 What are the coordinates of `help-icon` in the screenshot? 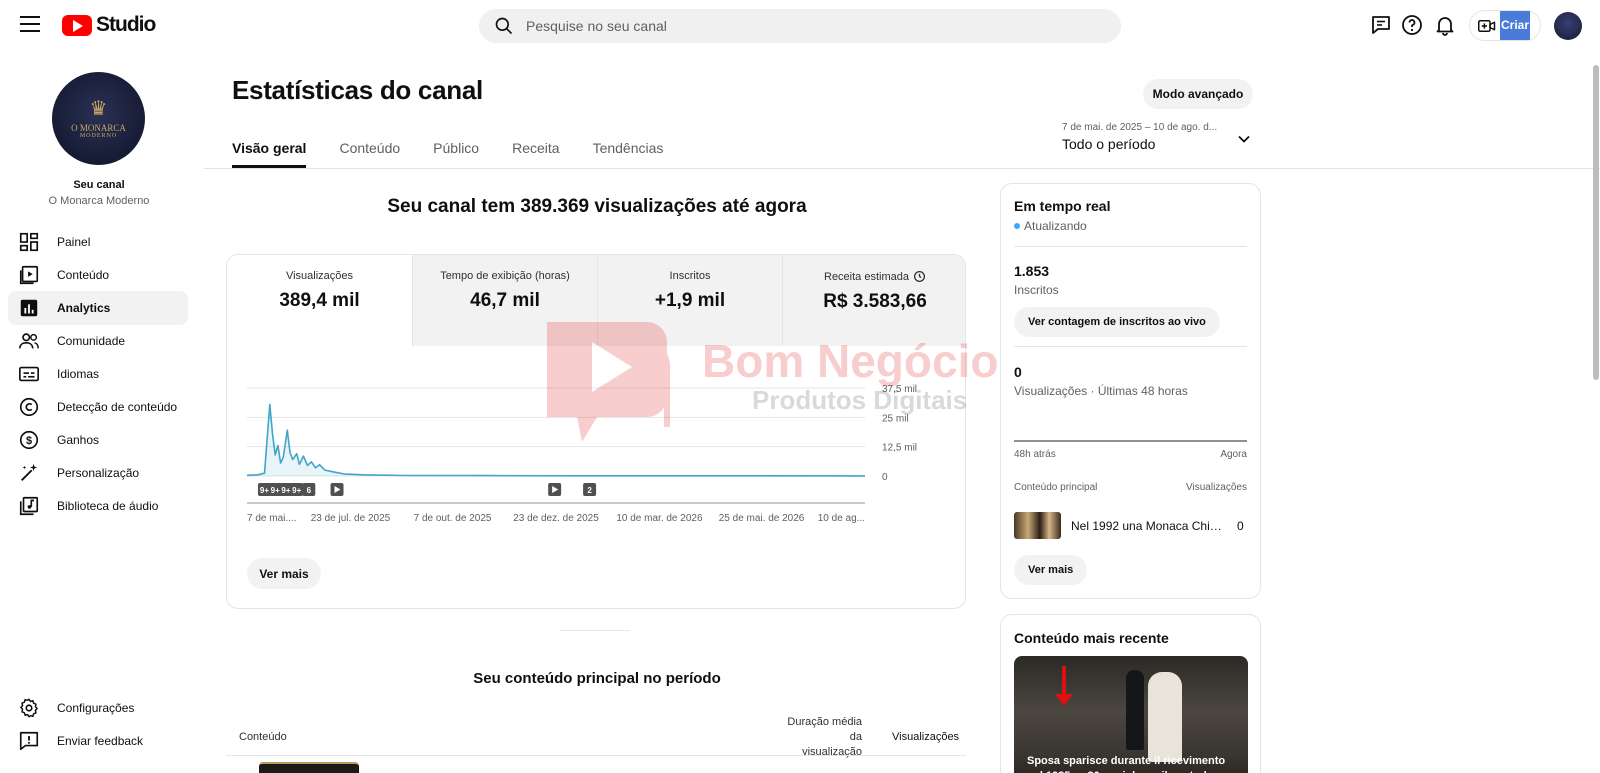 It's located at (1412, 25).